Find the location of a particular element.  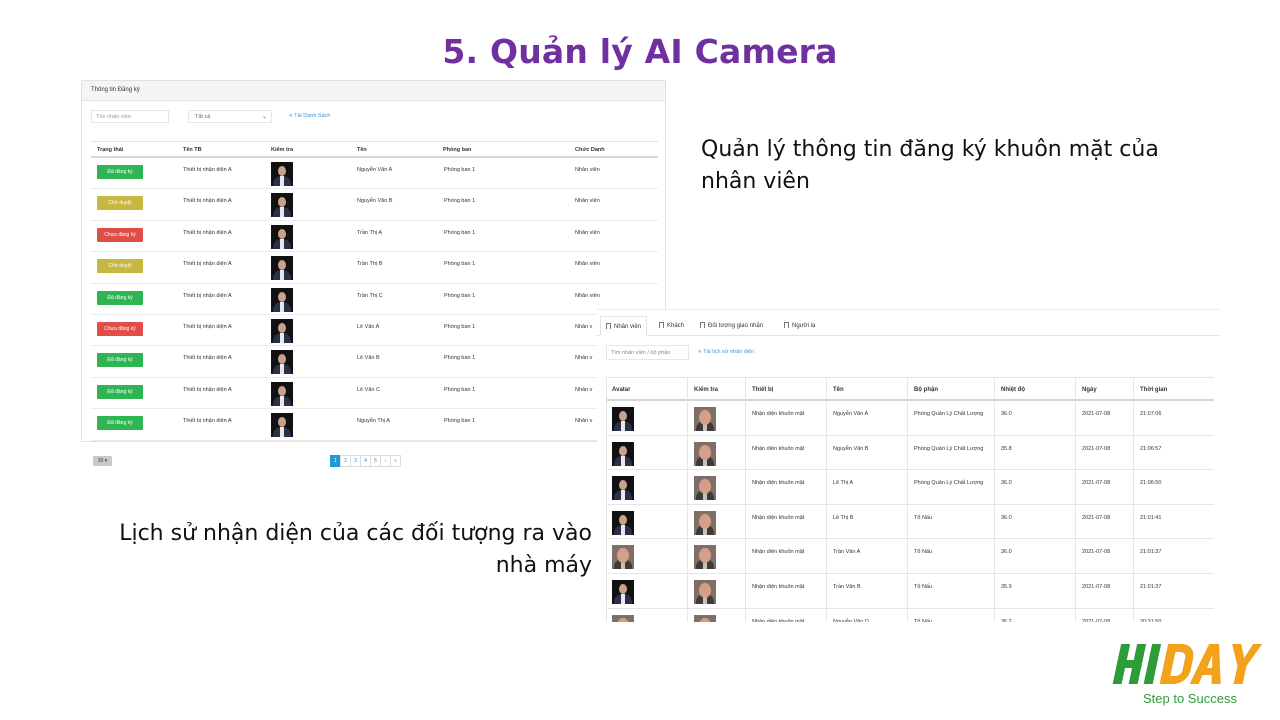

column-header: Ngày is located at coordinates (1089, 390).